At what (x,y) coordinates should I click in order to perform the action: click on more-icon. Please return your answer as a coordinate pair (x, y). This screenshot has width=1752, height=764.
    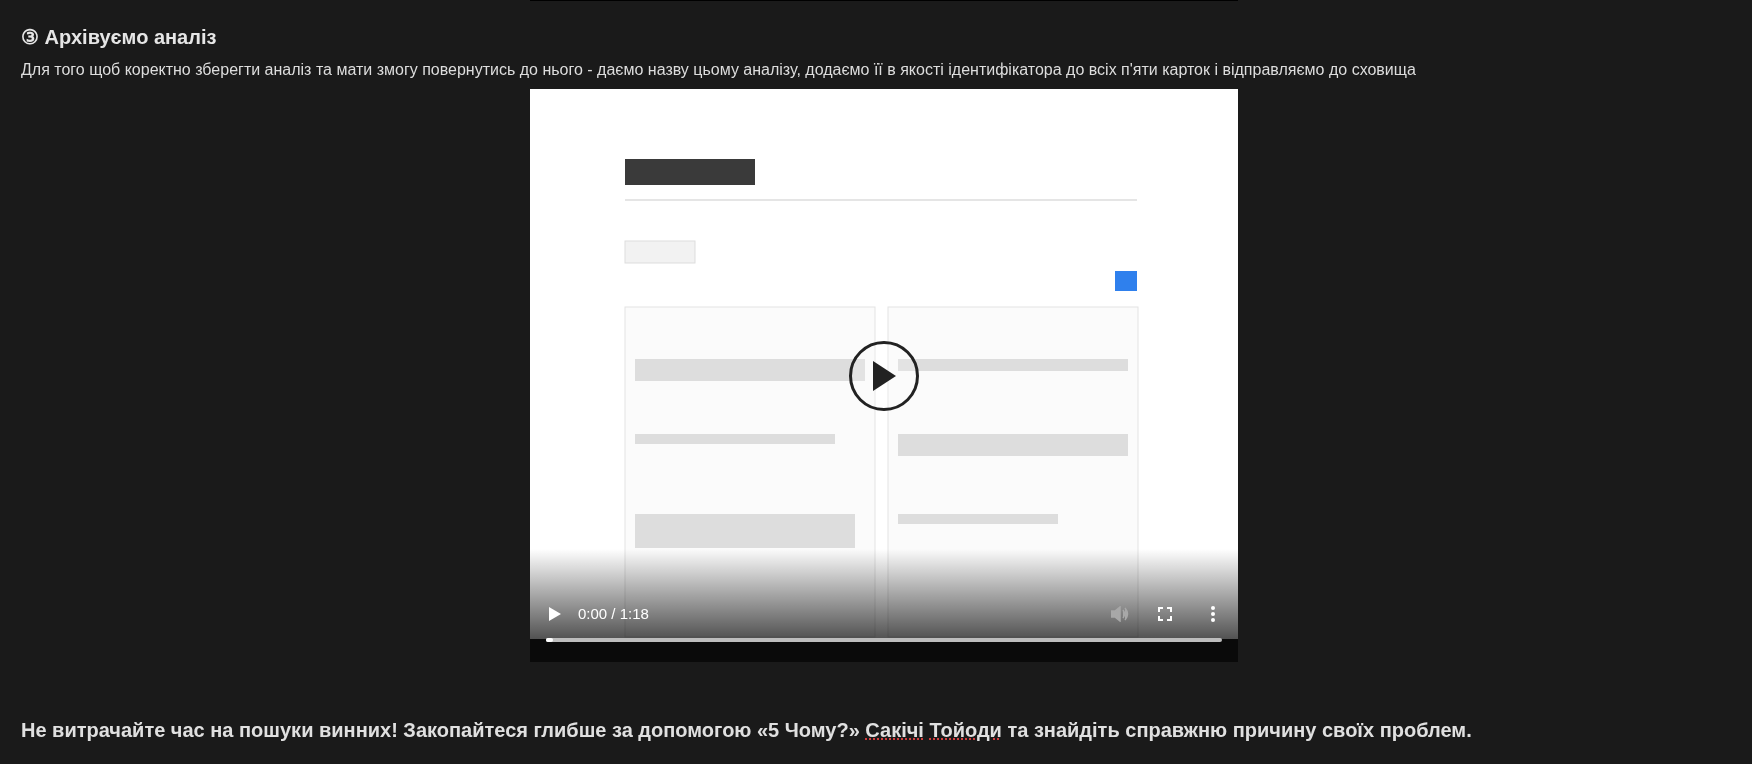
    Looking at the image, I should click on (1213, 614).